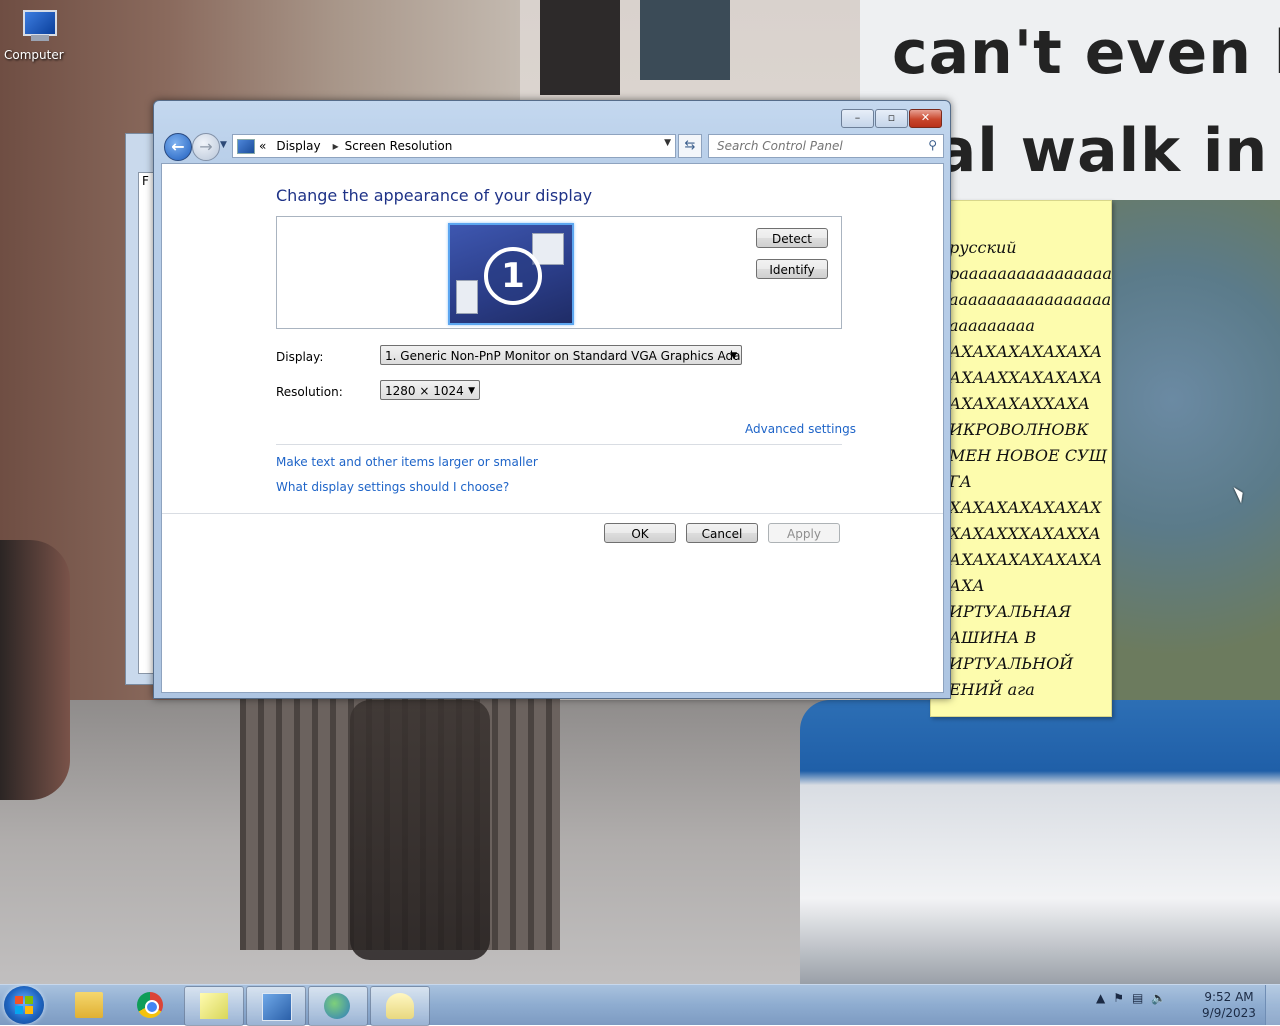 This screenshot has width=1280, height=1026. I want to click on wallpaper-window, so click(580, 47).